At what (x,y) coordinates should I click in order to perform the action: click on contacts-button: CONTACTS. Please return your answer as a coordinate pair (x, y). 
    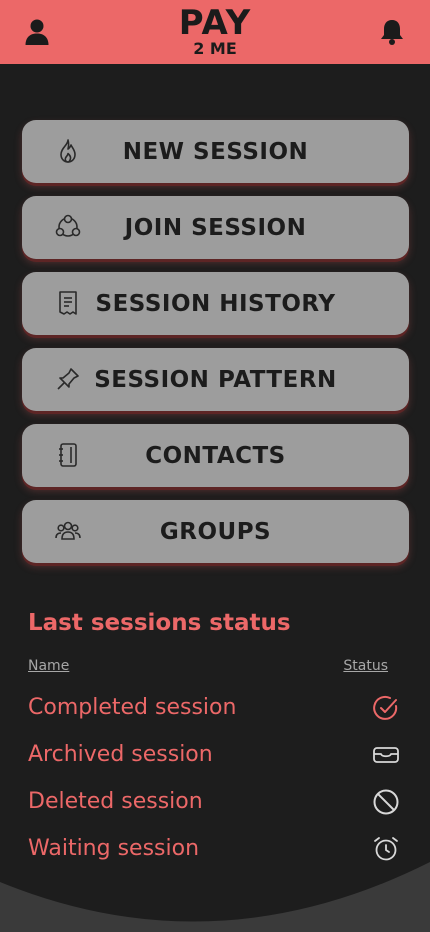
    Looking at the image, I should click on (215, 455).